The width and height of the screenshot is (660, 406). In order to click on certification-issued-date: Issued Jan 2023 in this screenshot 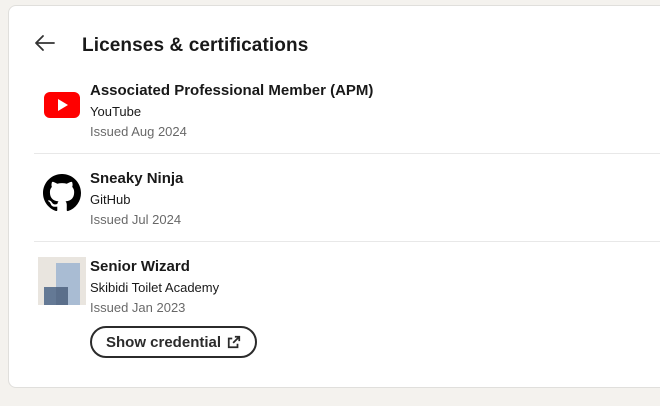, I will do `click(138, 307)`.